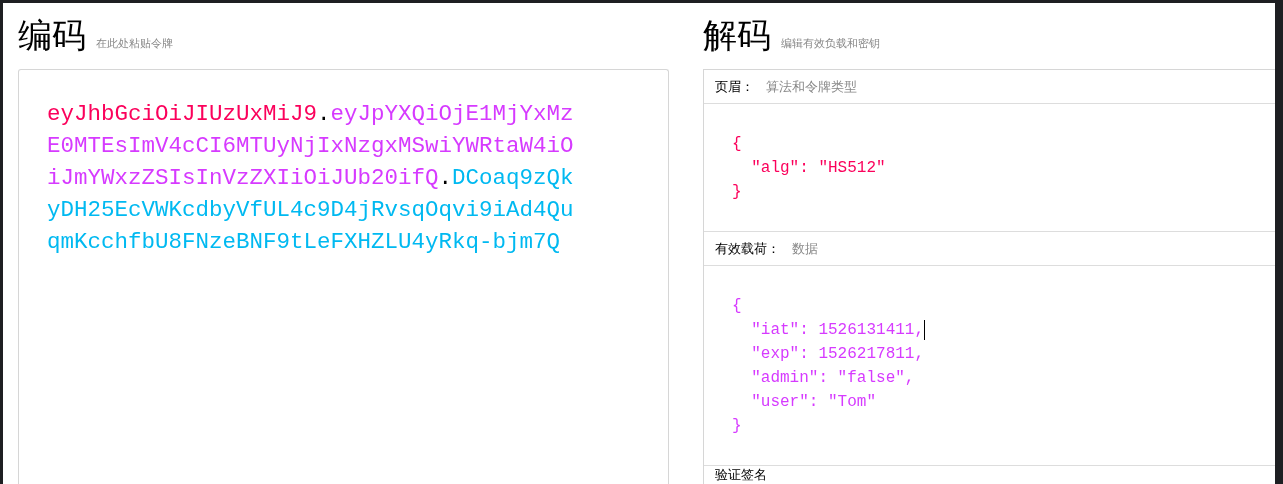 The image size is (1283, 484). I want to click on section-label: 有效载荷：, so click(747, 248).